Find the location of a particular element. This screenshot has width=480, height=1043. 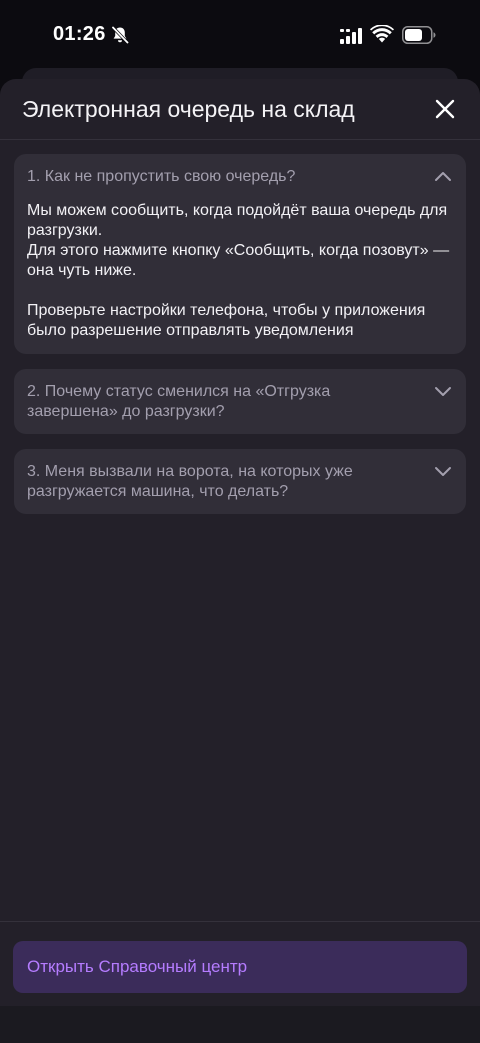

close-icon is located at coordinates (445, 109).